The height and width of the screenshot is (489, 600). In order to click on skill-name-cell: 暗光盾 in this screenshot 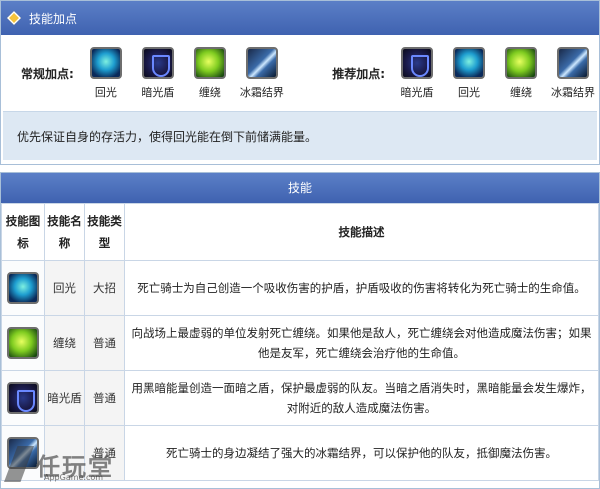, I will do `click(64, 398)`.